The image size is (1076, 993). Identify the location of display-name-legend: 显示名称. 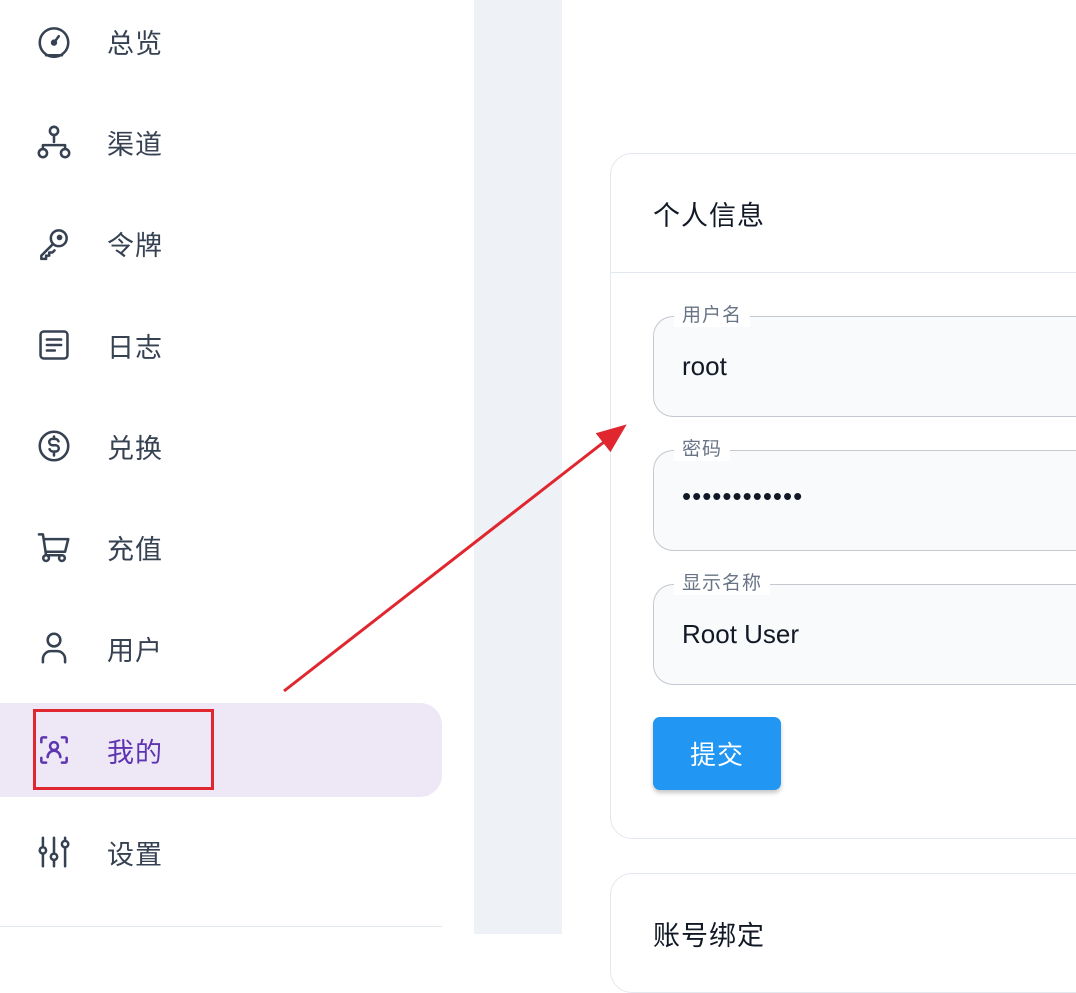
(722, 581).